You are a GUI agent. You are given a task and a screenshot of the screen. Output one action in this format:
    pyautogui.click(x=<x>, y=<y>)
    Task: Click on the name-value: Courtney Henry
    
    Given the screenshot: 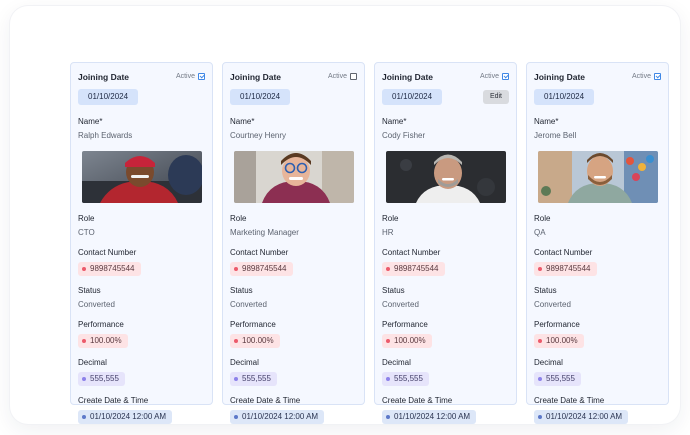 What is the action you would take?
    pyautogui.click(x=258, y=135)
    